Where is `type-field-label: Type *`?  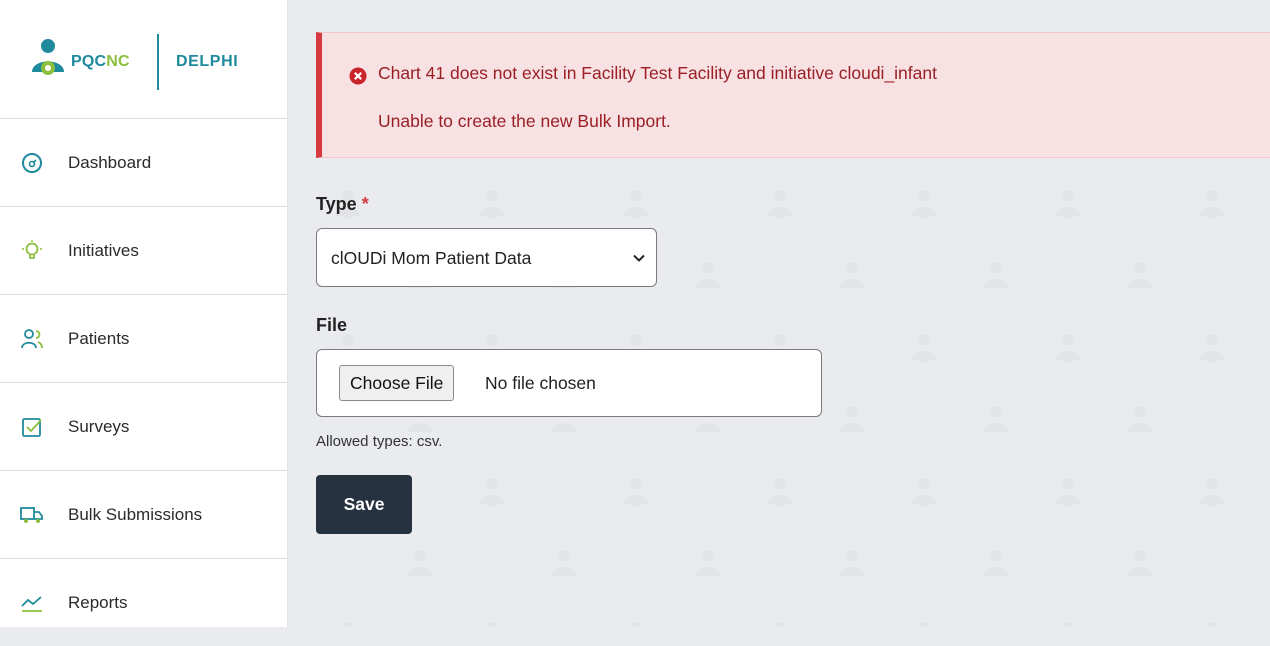 type-field-label: Type * is located at coordinates (342, 204).